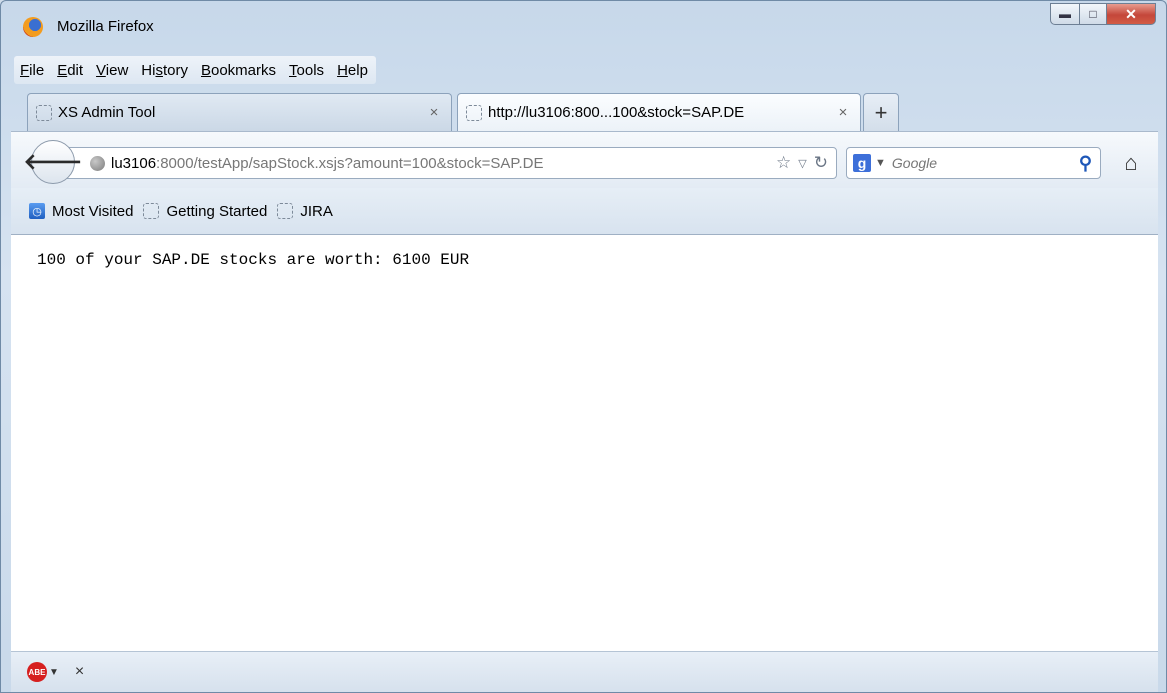 The width and height of the screenshot is (1167, 693). Describe the element at coordinates (33, 27) in the screenshot. I see `firefox-logo-icon` at that location.